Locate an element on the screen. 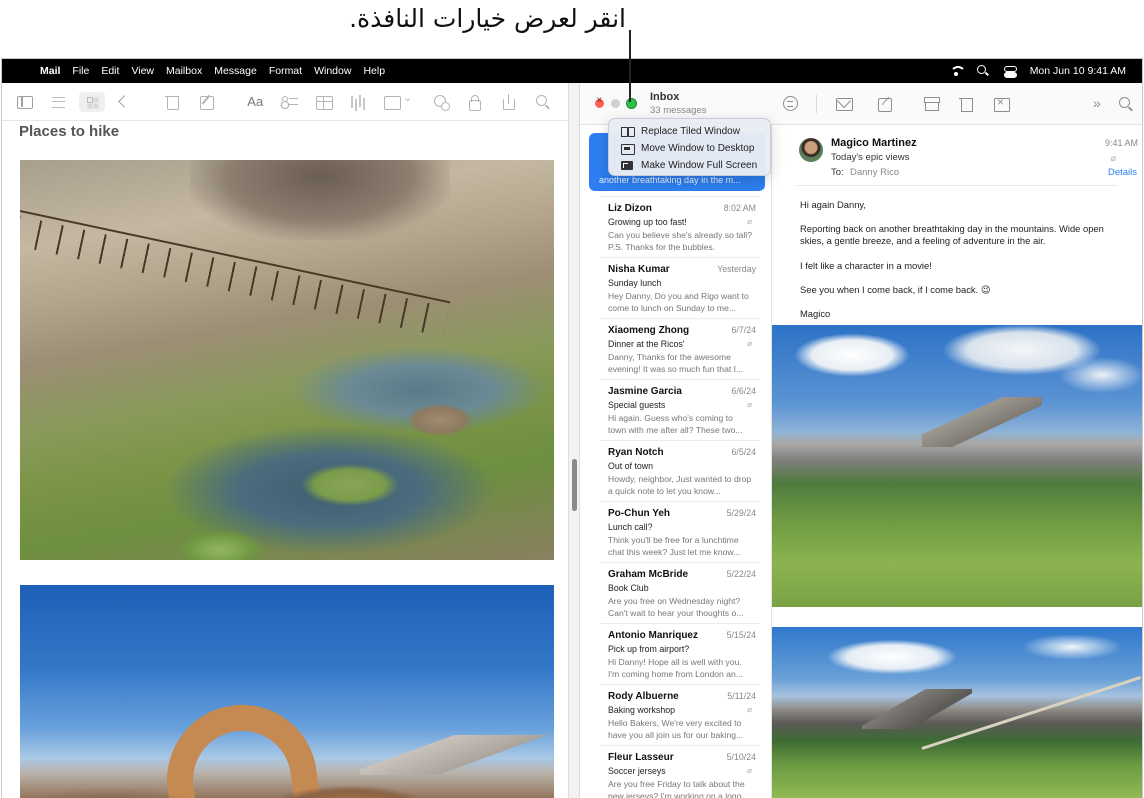 This screenshot has width=1144, height=798. email-photo-alpine-meadow is located at coordinates (957, 466).